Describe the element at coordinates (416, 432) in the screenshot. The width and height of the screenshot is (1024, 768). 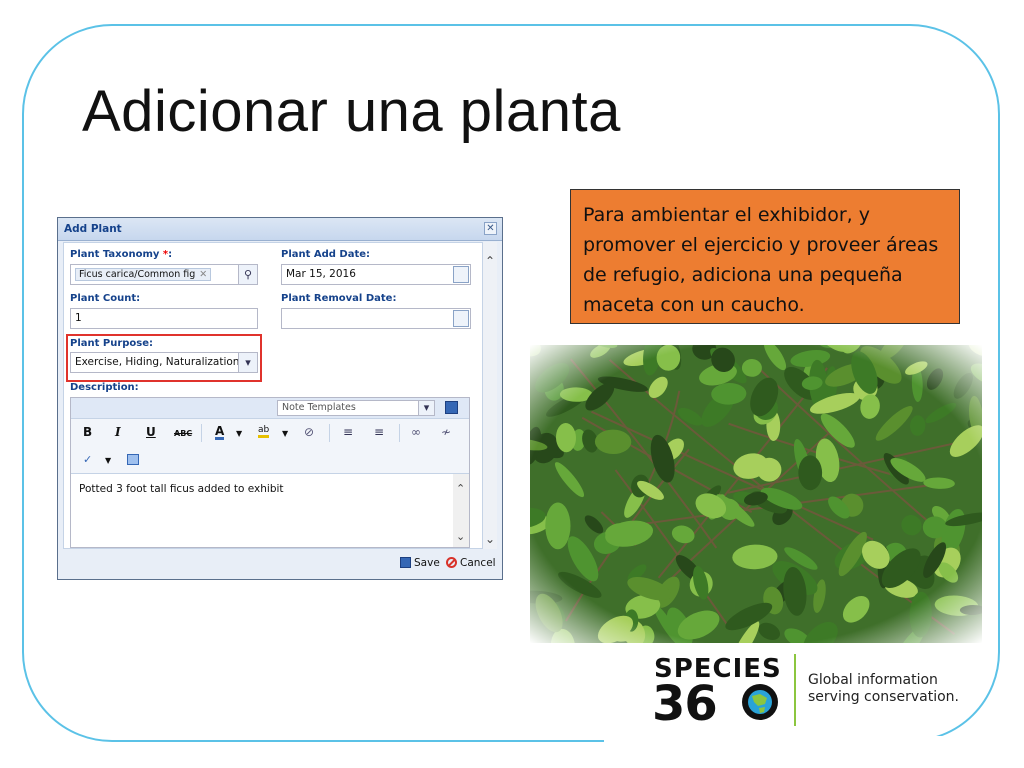
I see `link-icon: ∞` at that location.